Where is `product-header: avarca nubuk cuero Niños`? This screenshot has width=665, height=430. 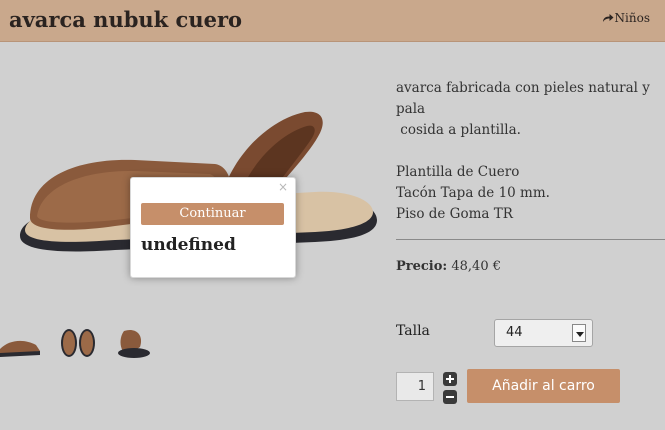
product-header: avarca nubuk cuero Niños is located at coordinates (332, 21).